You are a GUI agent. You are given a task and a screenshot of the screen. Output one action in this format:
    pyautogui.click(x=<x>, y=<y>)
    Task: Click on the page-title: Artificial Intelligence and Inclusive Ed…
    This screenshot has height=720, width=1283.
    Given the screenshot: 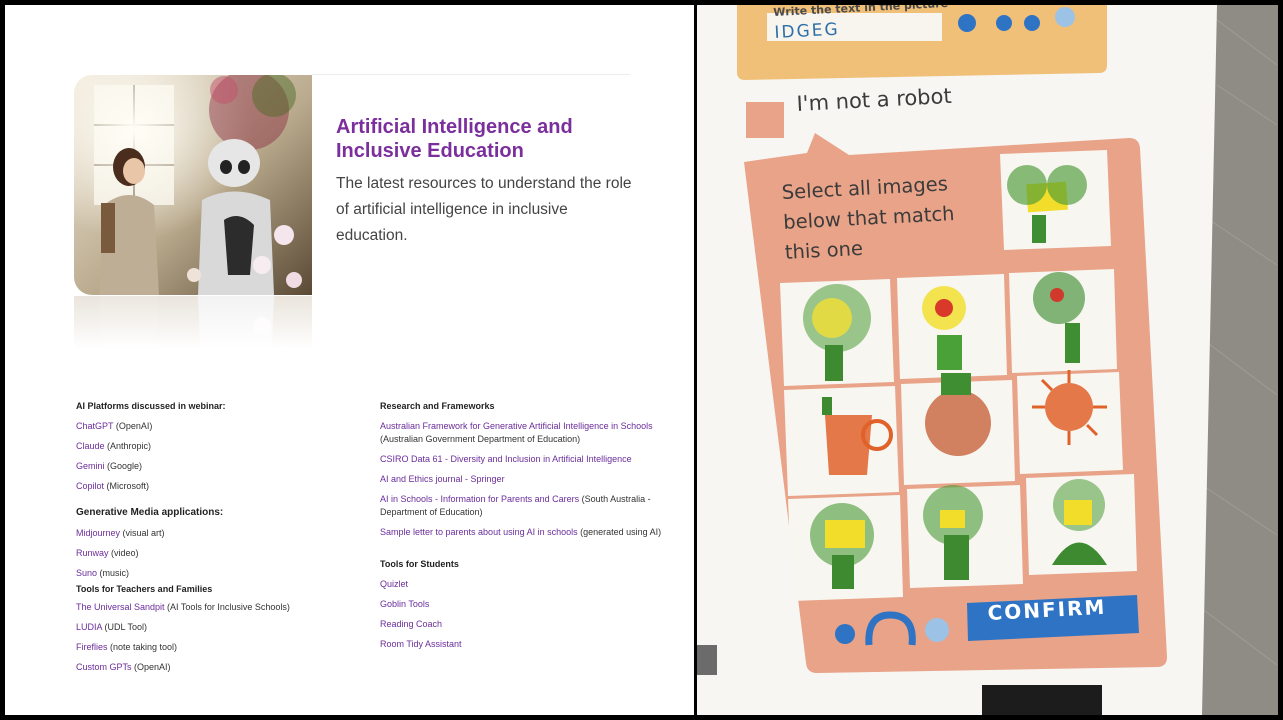 What is the action you would take?
    pyautogui.click(x=454, y=139)
    